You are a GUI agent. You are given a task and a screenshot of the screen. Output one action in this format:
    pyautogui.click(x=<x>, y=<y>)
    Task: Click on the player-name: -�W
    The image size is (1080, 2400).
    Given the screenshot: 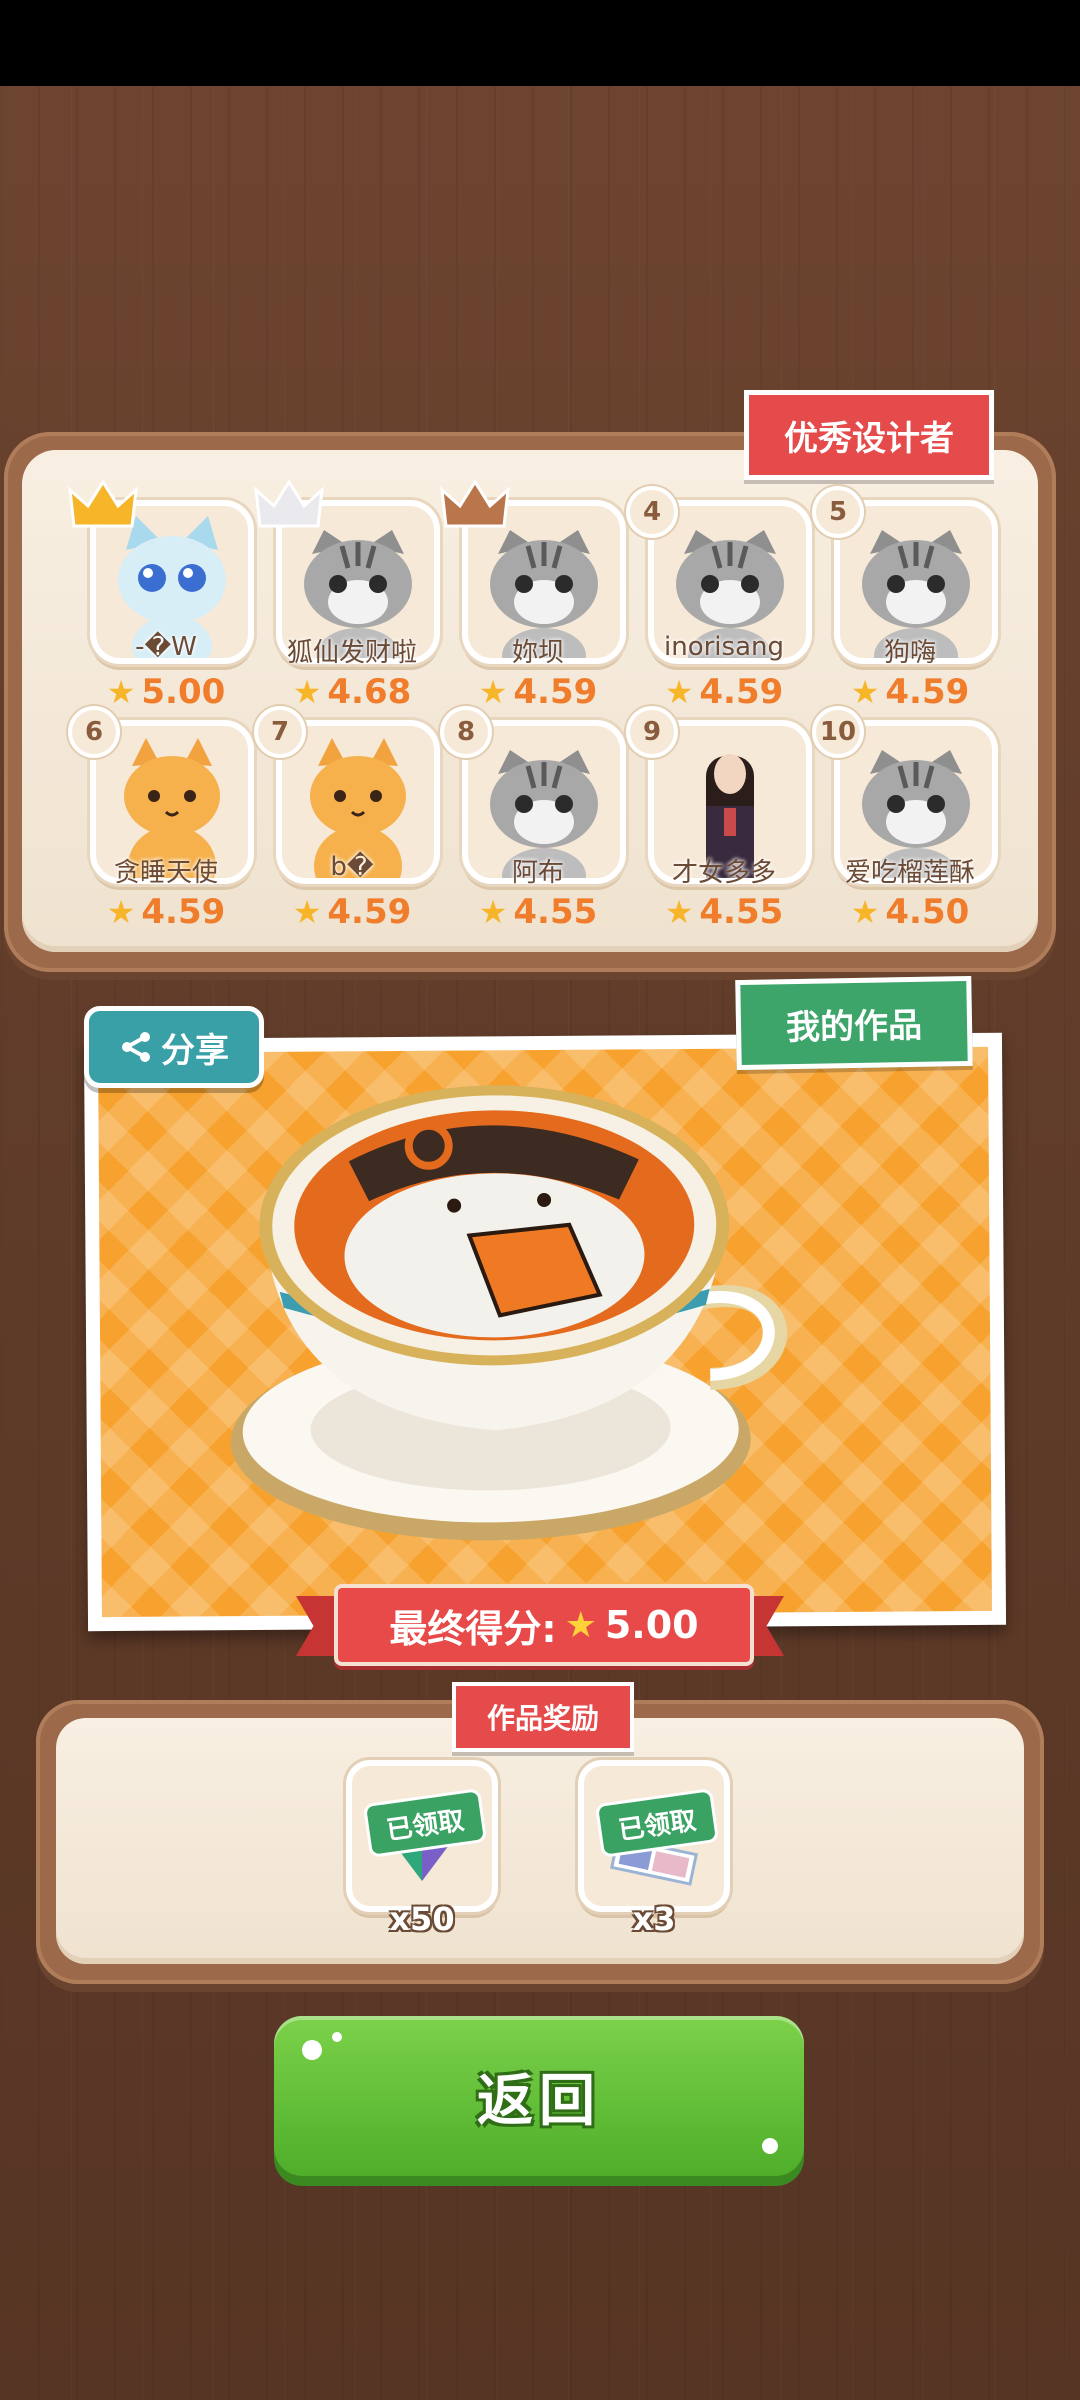 What is the action you would take?
    pyautogui.click(x=166, y=647)
    